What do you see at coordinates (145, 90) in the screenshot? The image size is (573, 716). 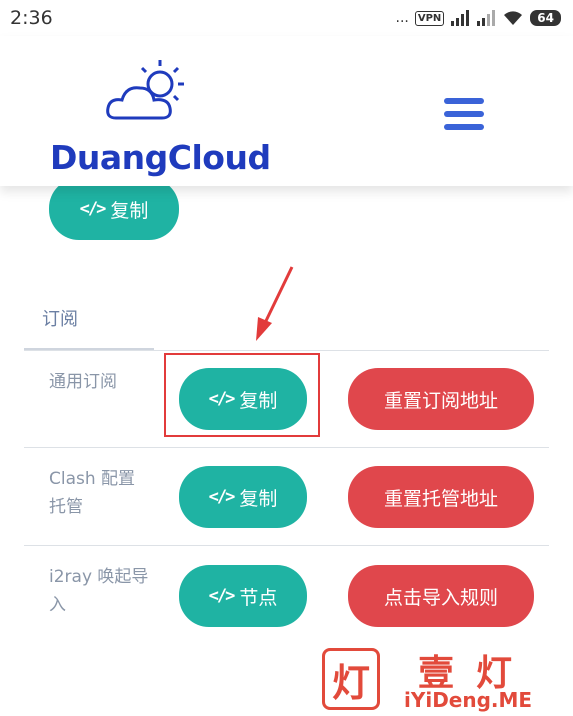 I see `cloud-sun-icon` at bounding box center [145, 90].